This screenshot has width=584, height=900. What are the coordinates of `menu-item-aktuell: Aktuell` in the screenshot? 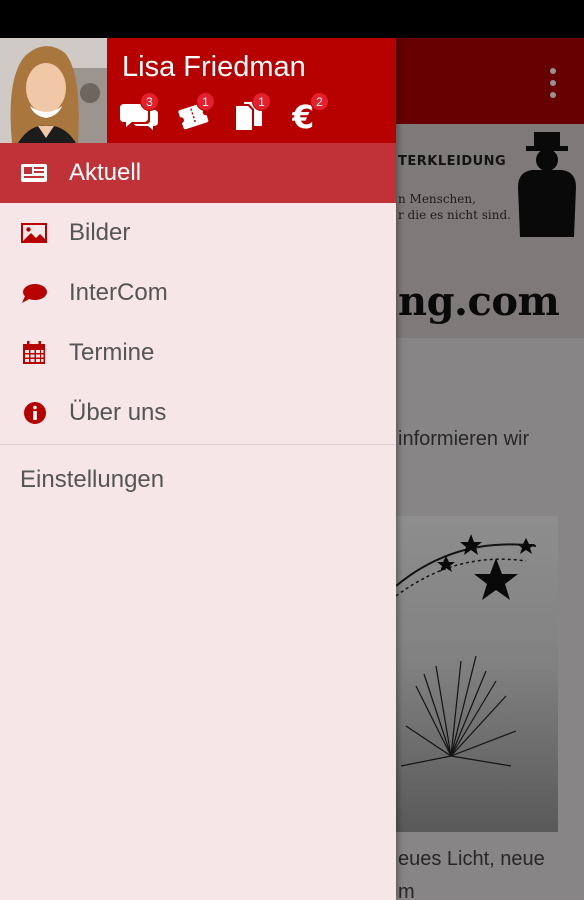 It's located at (198, 173).